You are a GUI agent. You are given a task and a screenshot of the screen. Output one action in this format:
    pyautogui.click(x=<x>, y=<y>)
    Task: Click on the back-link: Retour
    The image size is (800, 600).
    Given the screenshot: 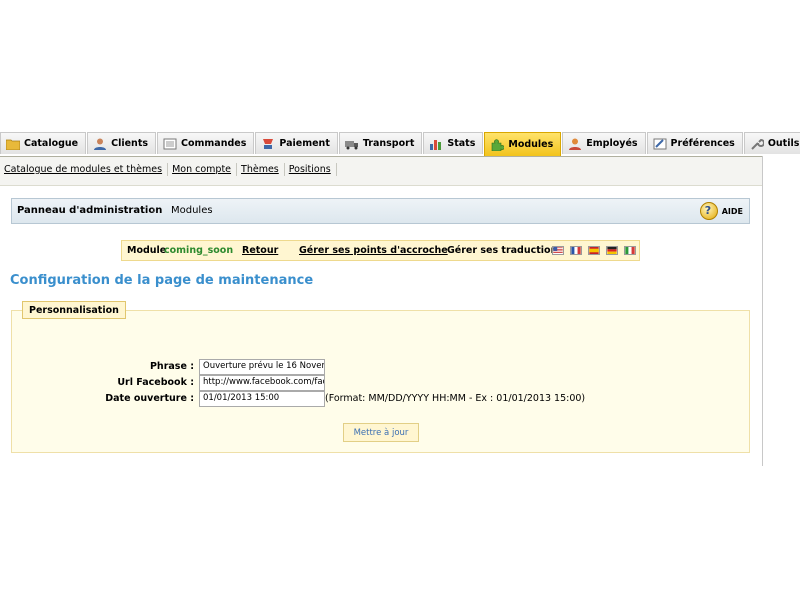 What is the action you would take?
    pyautogui.click(x=260, y=250)
    